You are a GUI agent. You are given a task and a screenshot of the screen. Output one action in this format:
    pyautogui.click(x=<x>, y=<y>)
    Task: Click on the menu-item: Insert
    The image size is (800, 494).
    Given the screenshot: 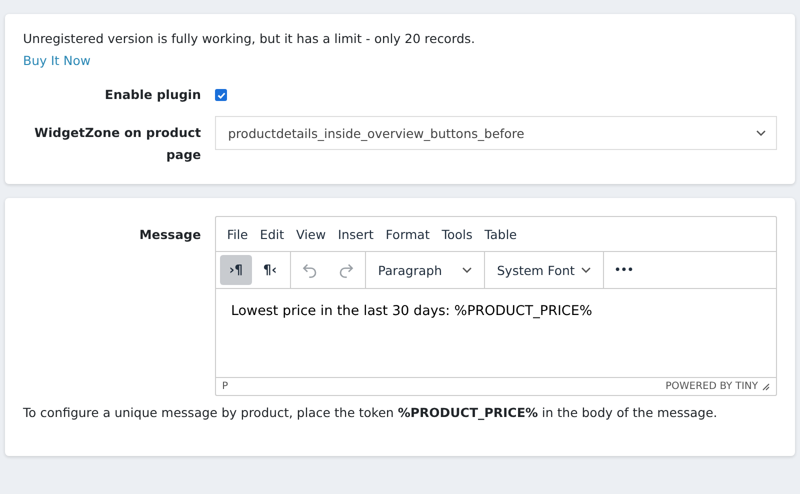 What is the action you would take?
    pyautogui.click(x=355, y=234)
    